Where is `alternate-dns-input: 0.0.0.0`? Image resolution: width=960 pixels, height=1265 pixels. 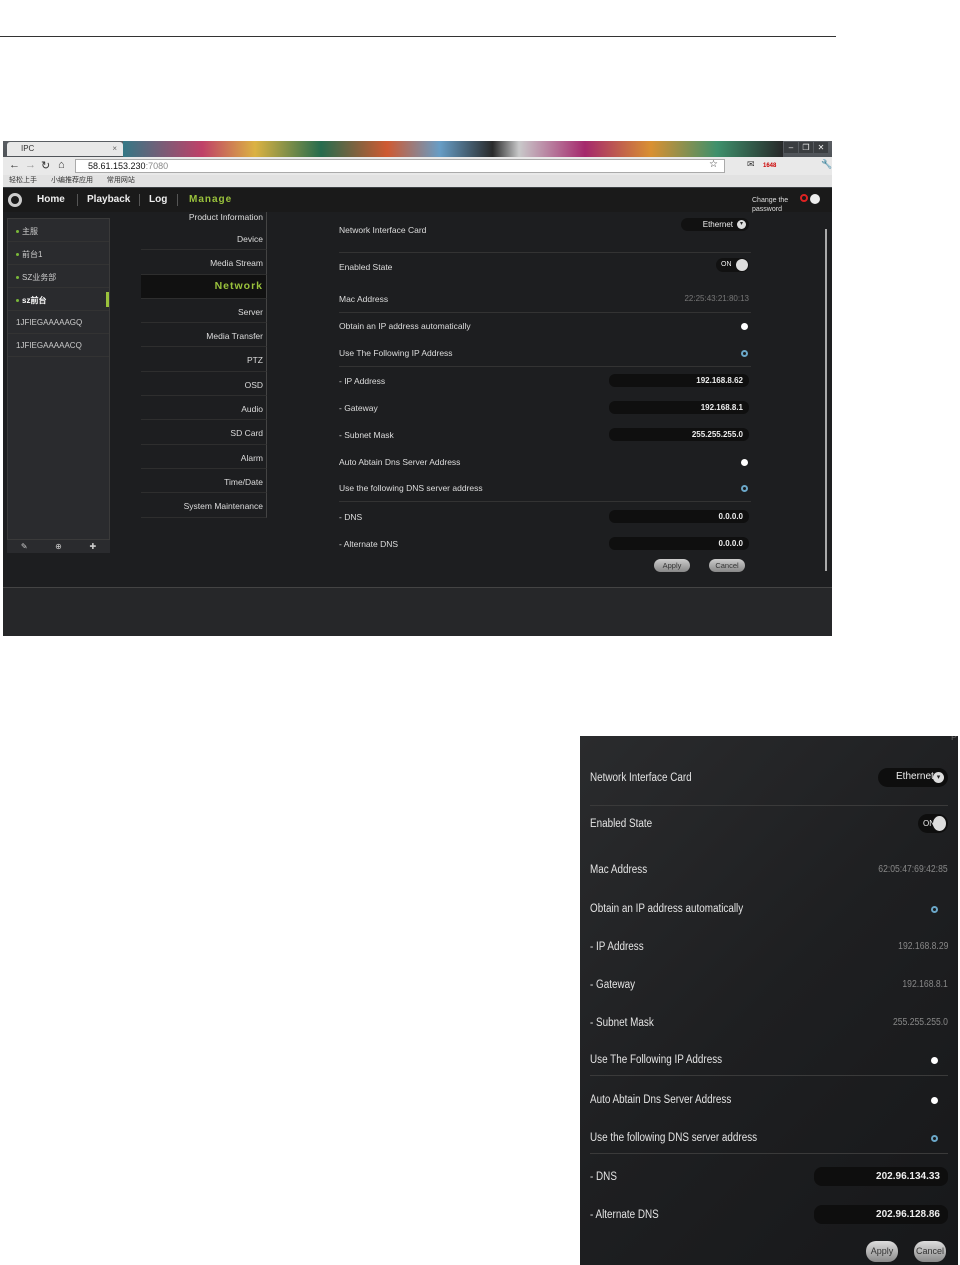 alternate-dns-input: 0.0.0.0 is located at coordinates (679, 543).